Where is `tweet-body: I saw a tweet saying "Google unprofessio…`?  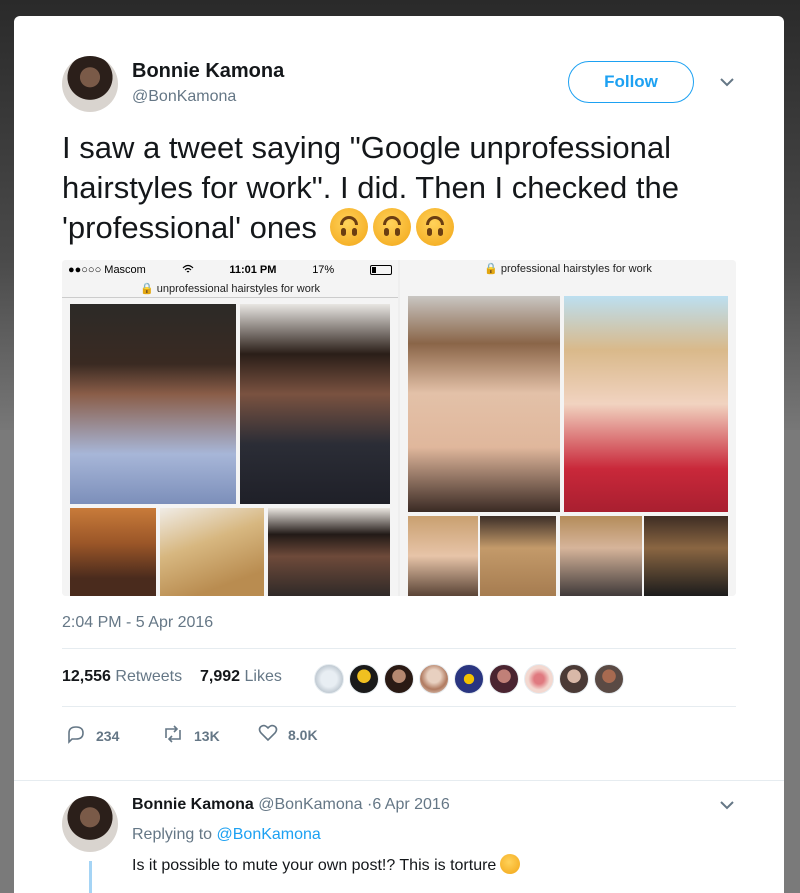 tweet-body: I saw a tweet saying "Google unprofessio… is located at coordinates (370, 187).